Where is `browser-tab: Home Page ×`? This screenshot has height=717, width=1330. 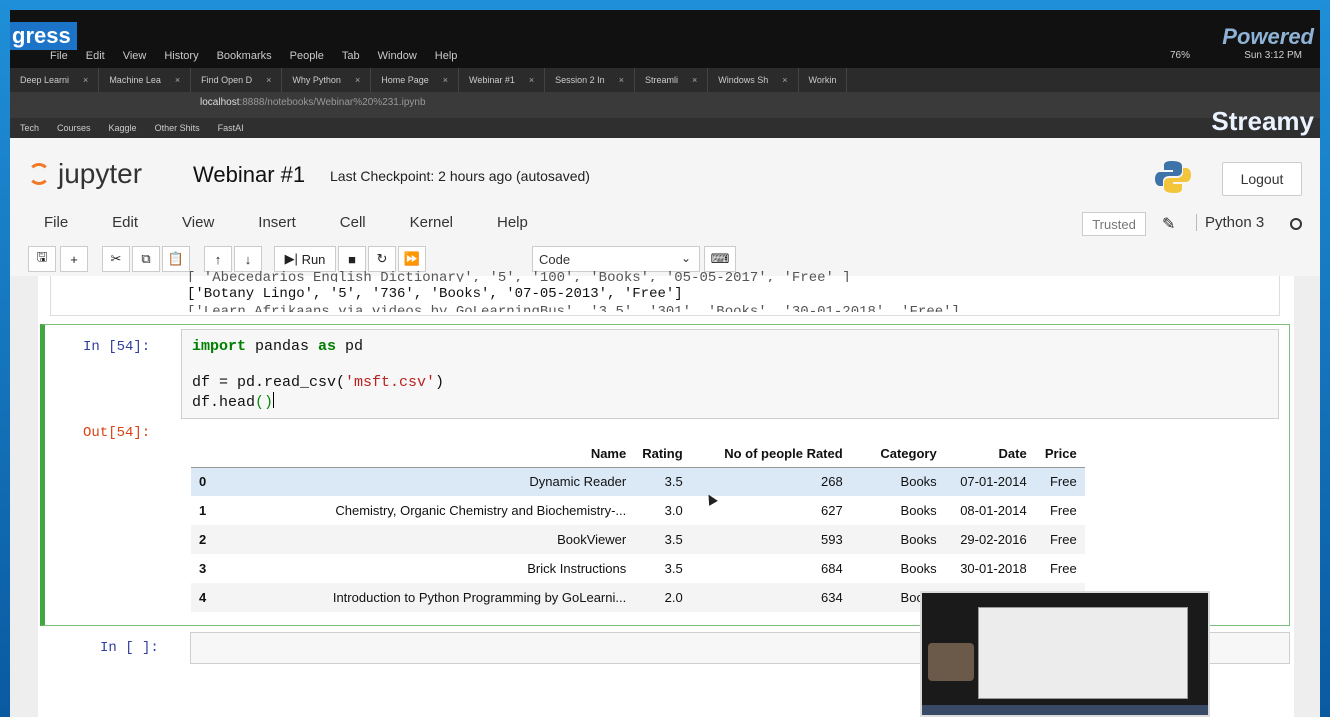
browser-tab: Home Page × is located at coordinates (415, 80).